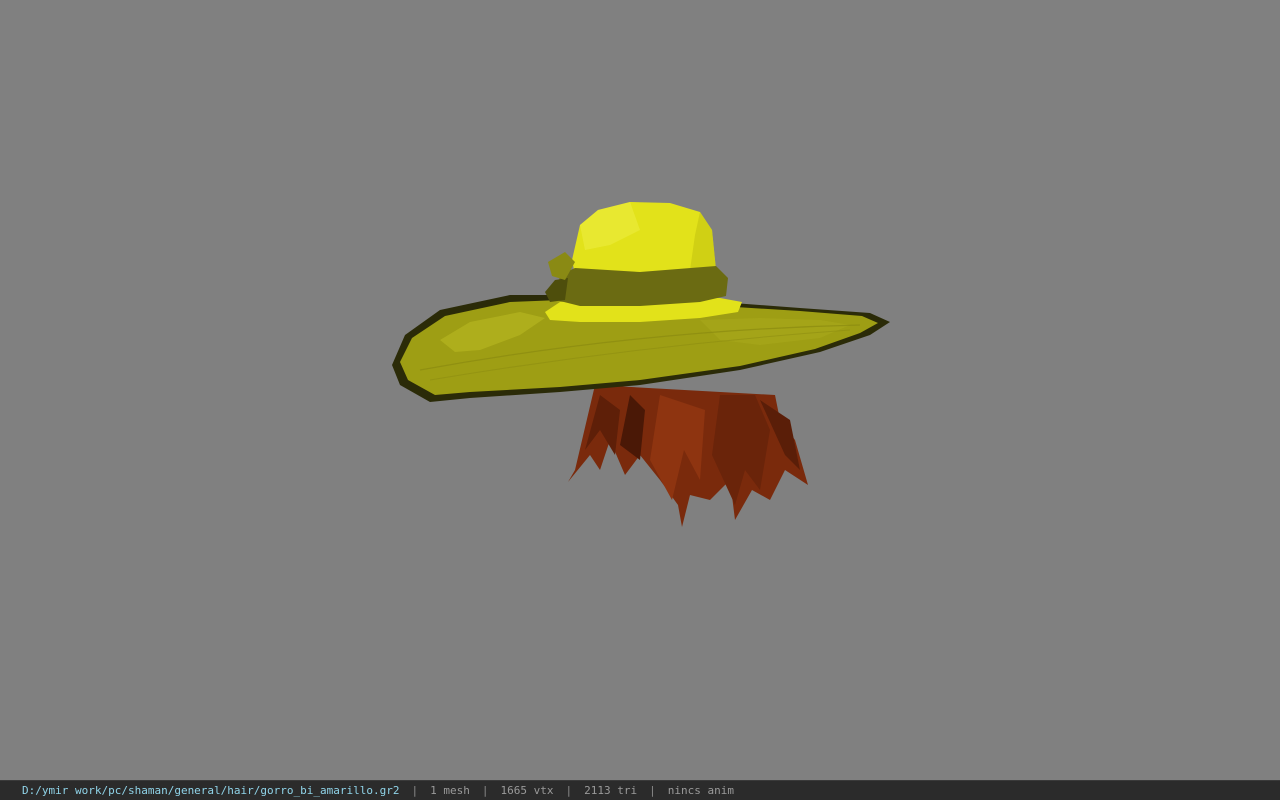 The height and width of the screenshot is (800, 1280). Describe the element at coordinates (688, 456) in the screenshot. I see `hair-mesh` at that location.